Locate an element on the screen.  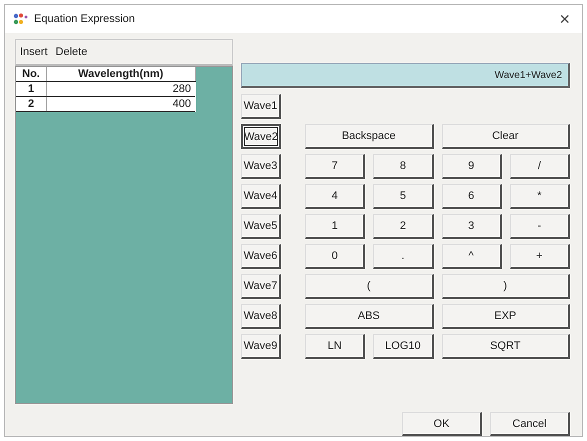
key-button: 5 is located at coordinates (403, 196).